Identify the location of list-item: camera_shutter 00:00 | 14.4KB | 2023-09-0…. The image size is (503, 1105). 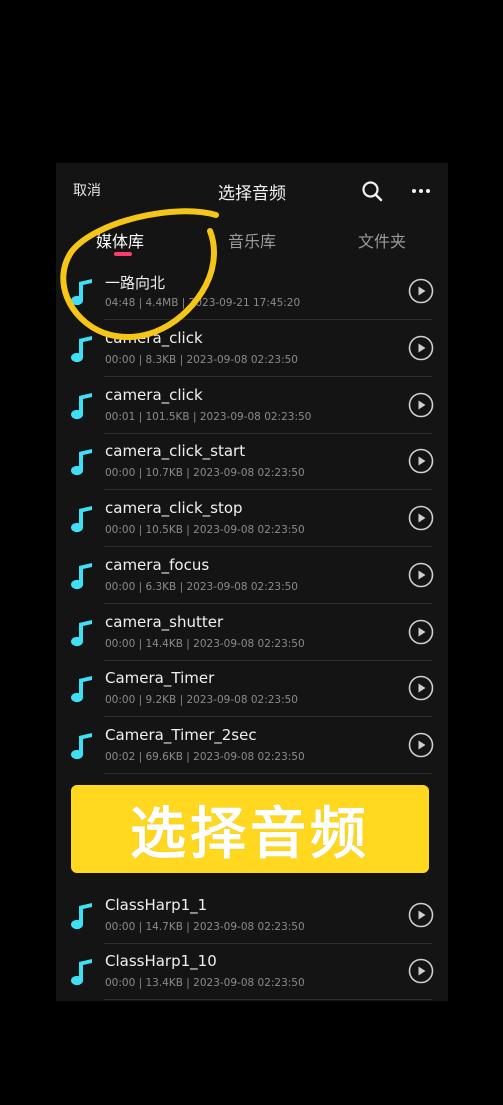
(252, 632).